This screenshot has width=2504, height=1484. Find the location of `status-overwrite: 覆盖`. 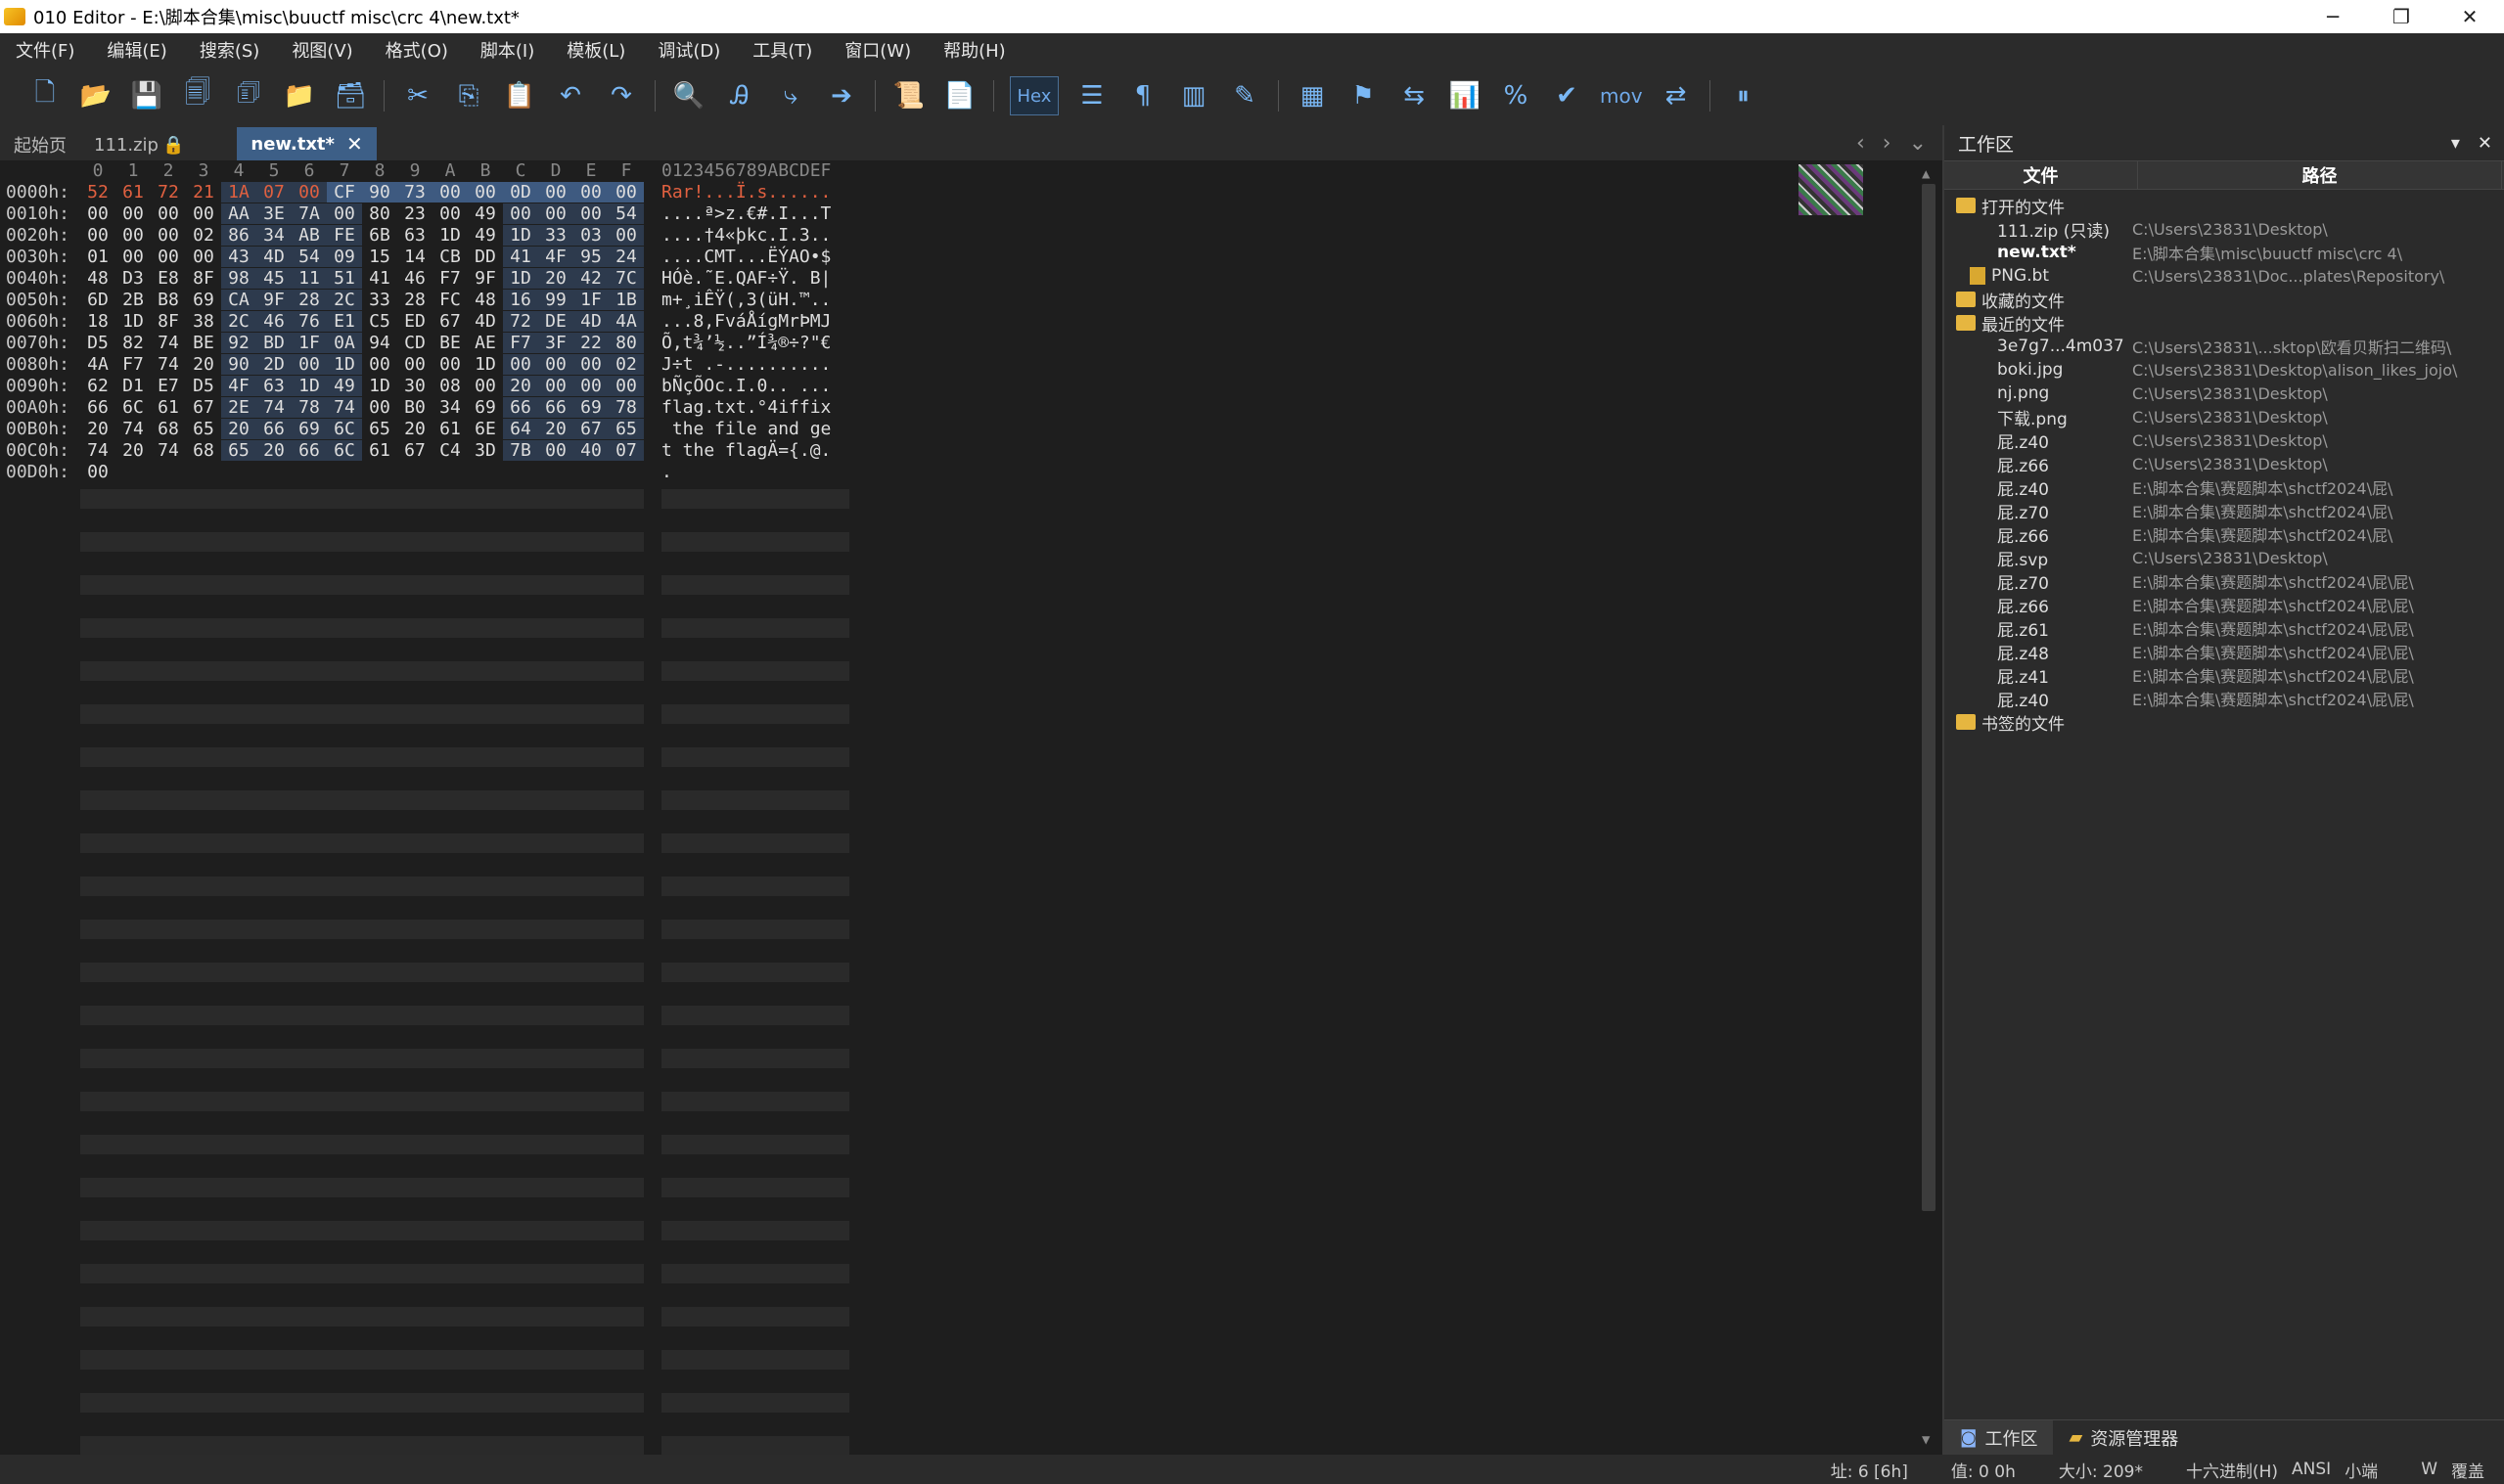

status-overwrite: 覆盖 is located at coordinates (2467, 1470).